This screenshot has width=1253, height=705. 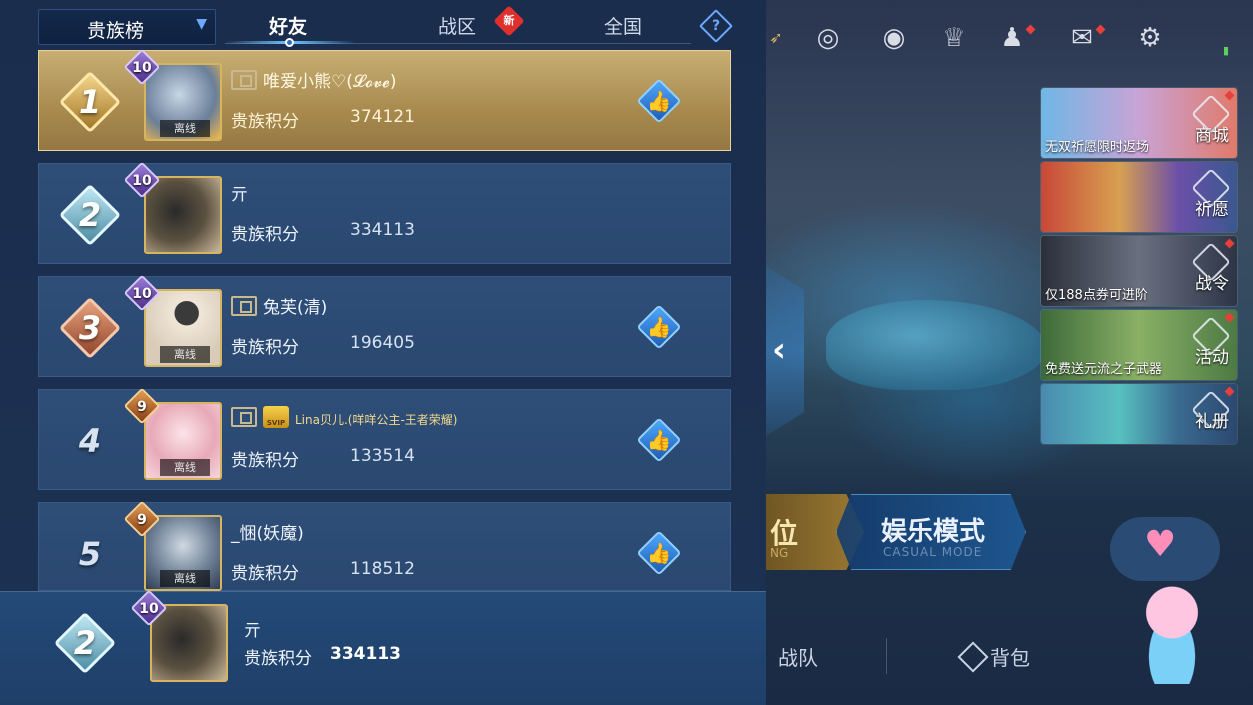 I want to click on leaderboard-row: 3 离线 10 兔芙(清) 贵族积分 196405 👍, so click(x=384, y=325).